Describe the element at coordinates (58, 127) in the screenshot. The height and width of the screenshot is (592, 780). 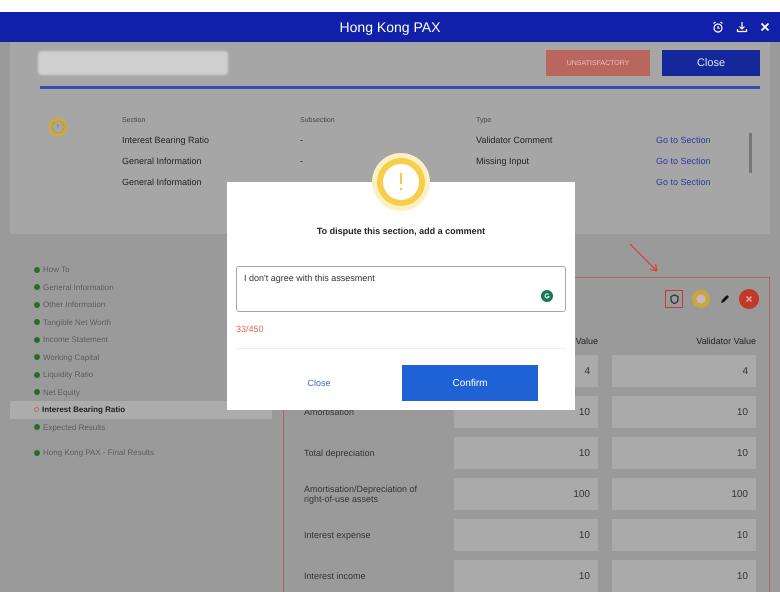
I see `warning-icon` at that location.